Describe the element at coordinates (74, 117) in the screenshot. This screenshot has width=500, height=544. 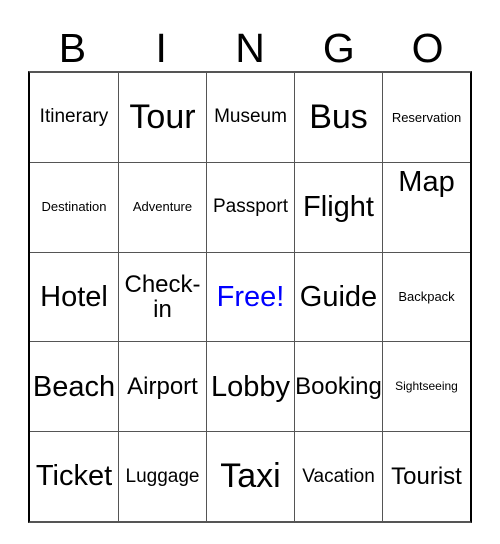
I see `bingo-cell: Itinerary` at that location.